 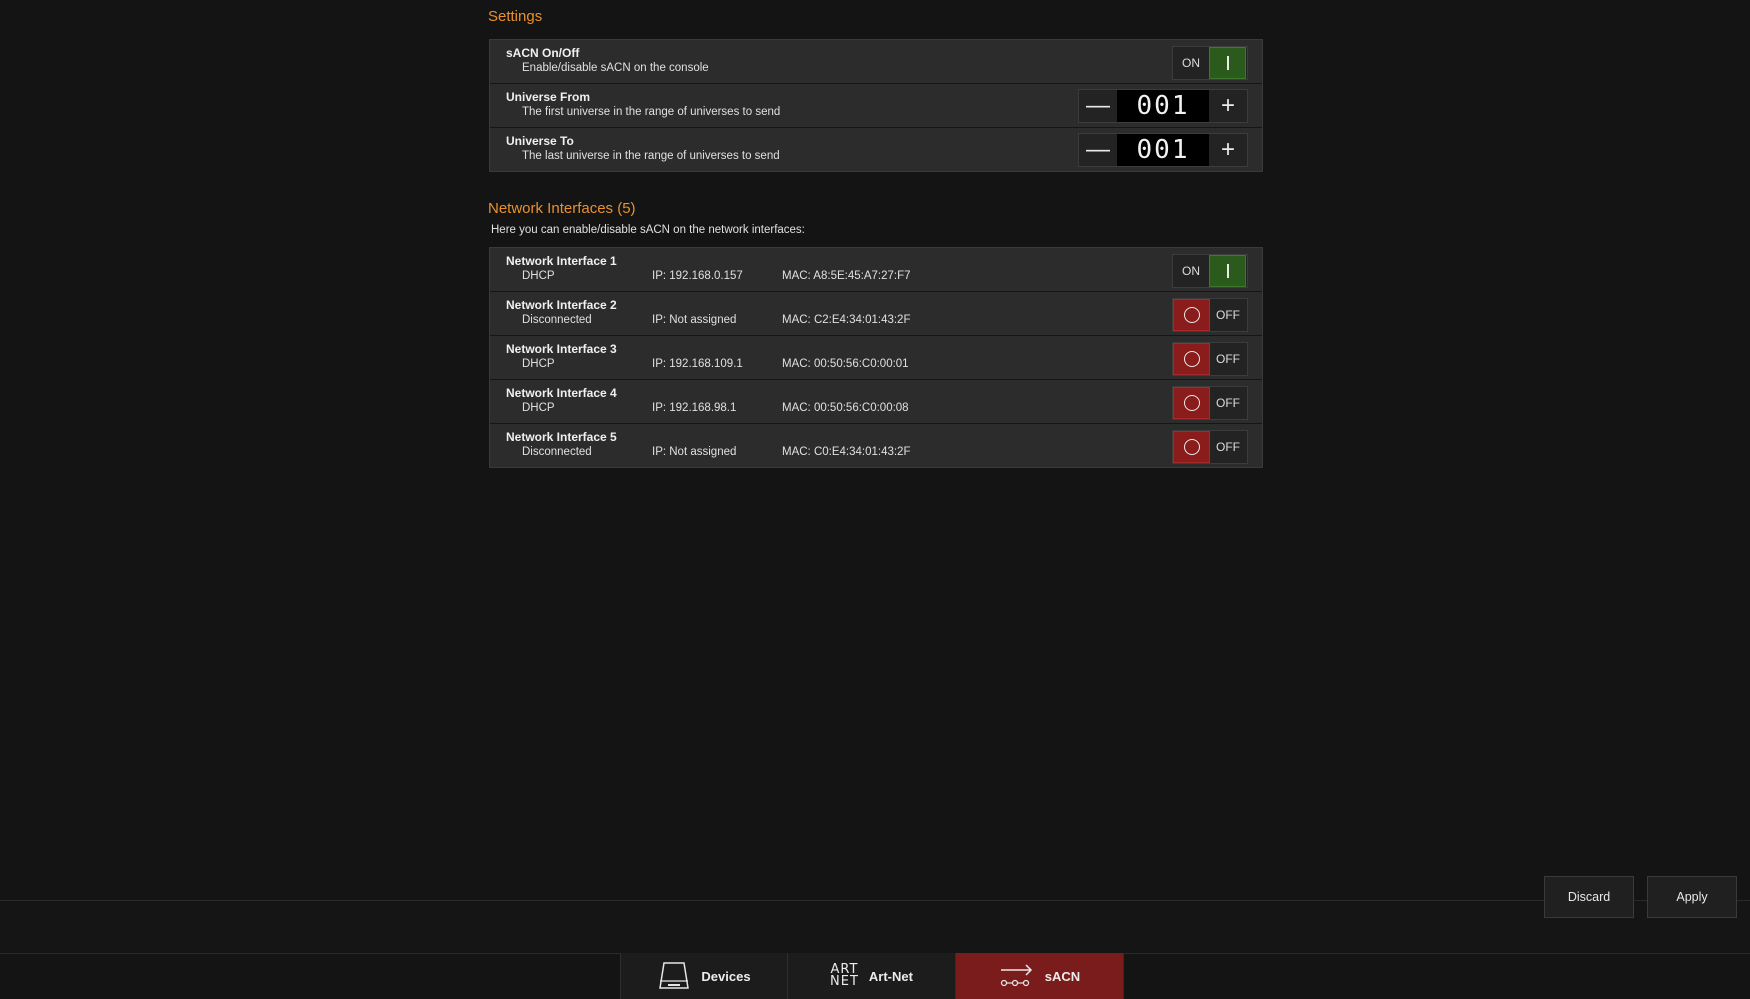 I want to click on interface-ip: IP: 192.168.0.157, so click(x=697, y=276).